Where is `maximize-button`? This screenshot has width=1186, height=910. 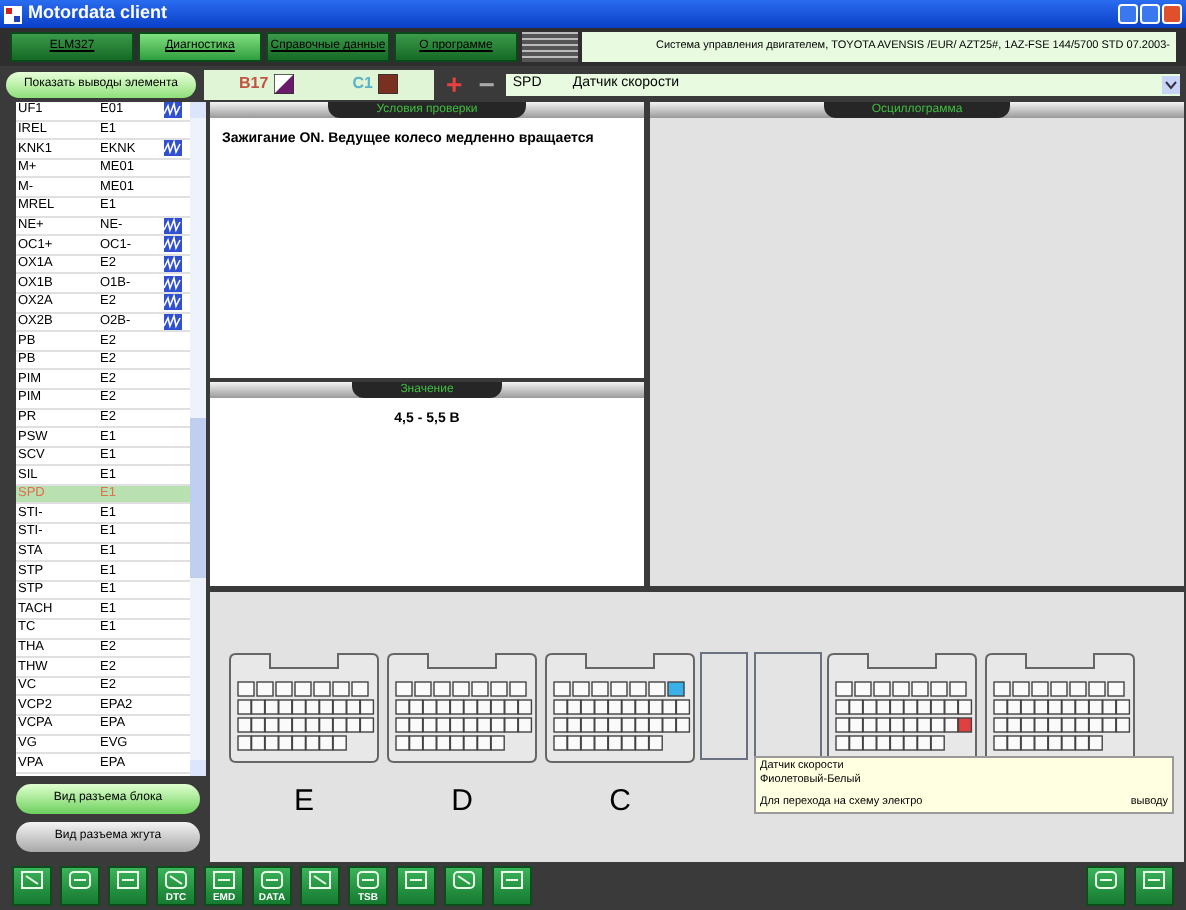
maximize-button is located at coordinates (1150, 14).